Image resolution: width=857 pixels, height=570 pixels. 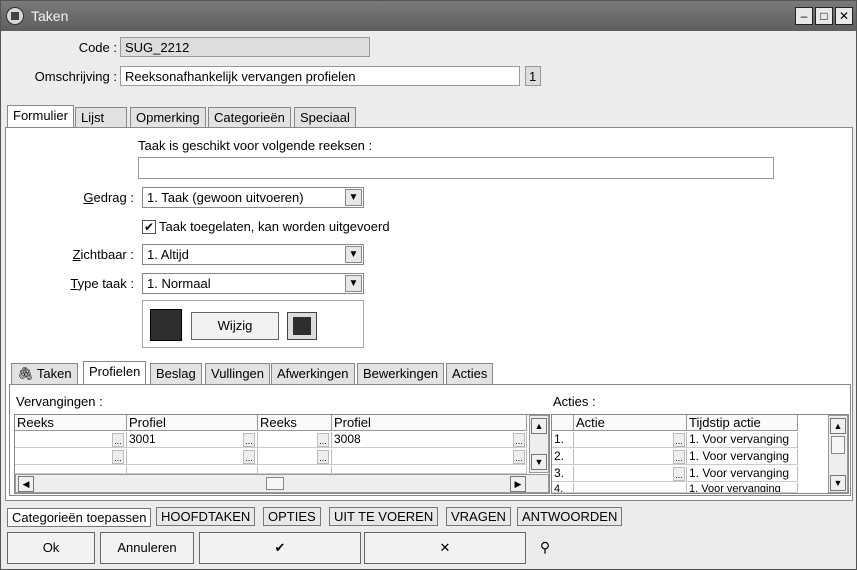 What do you see at coordinates (478, 516) in the screenshot?
I see `tab-vragen: VRAGEN` at bounding box center [478, 516].